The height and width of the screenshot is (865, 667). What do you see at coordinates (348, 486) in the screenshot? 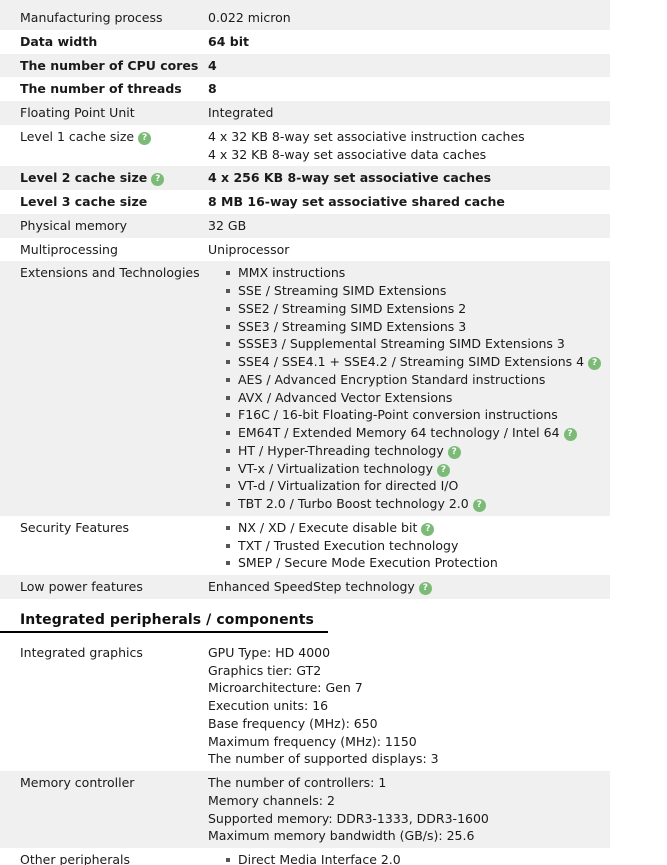
I see `list-item-text: VT-d / Virtualization for directed I/O` at bounding box center [348, 486].